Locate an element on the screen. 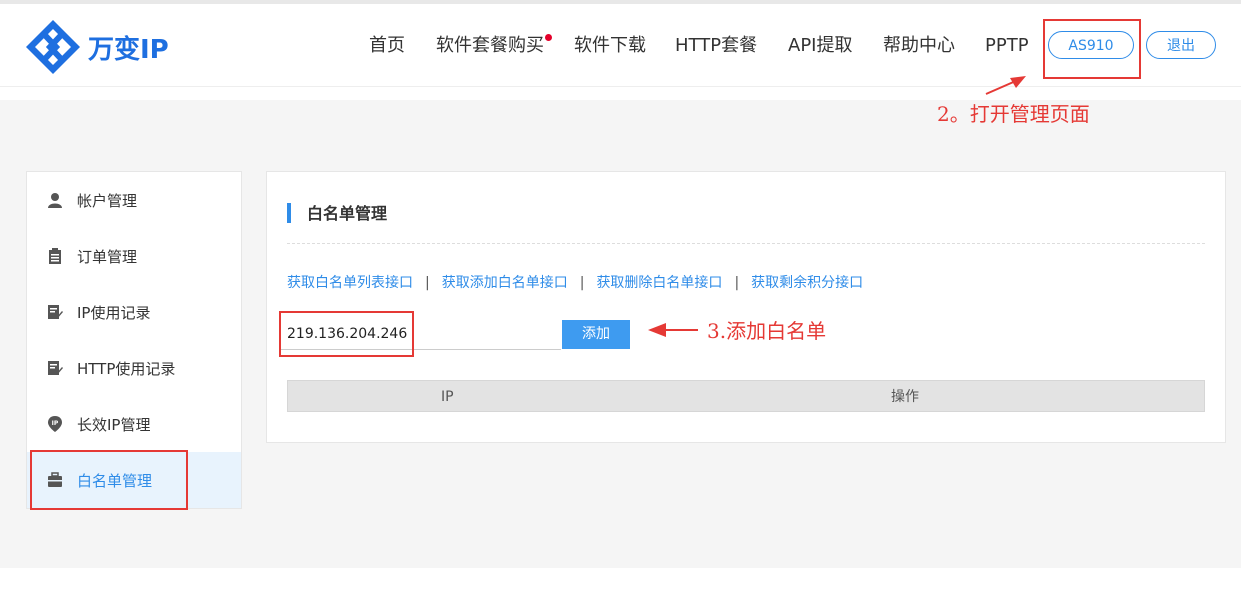 This screenshot has width=1241, height=616. sidebar-item-label: 帐户管理 is located at coordinates (107, 200).